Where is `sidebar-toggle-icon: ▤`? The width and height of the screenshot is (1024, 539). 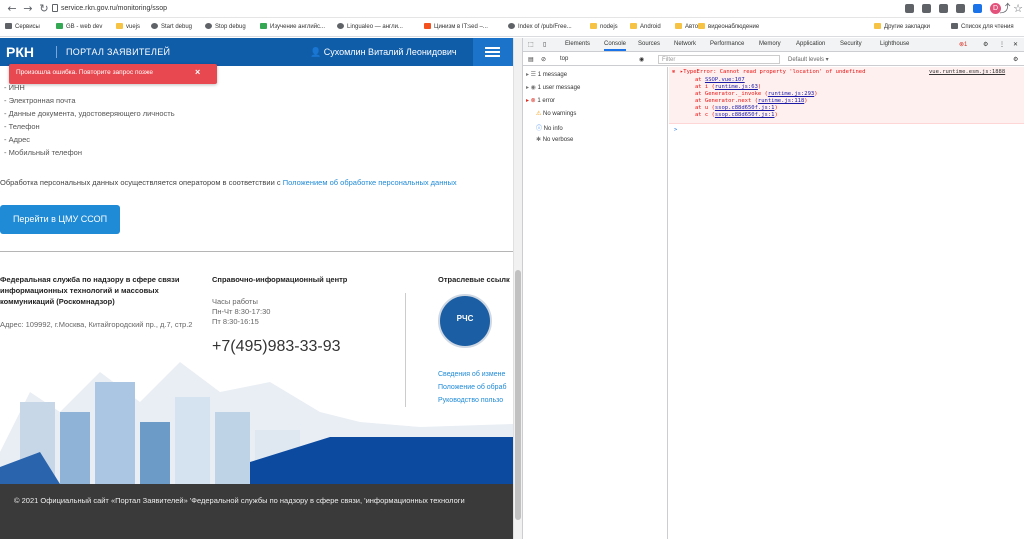
sidebar-toggle-icon: ▤ is located at coordinates (531, 59).